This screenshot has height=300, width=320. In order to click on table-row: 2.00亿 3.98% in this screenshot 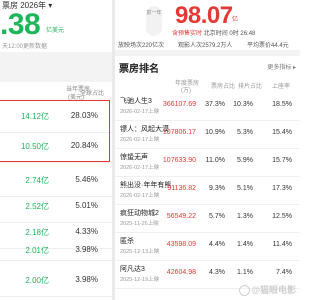, I will do `click(56, 281)`.